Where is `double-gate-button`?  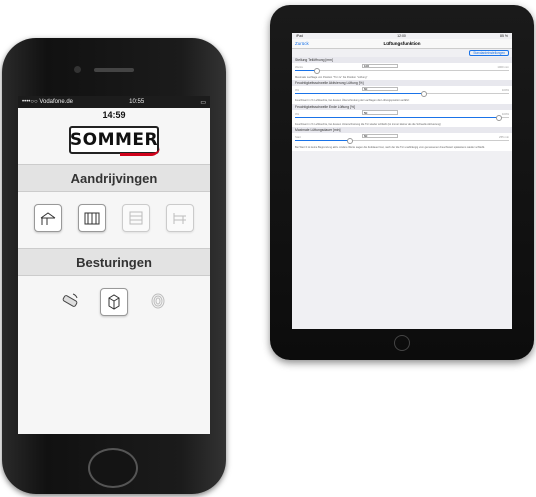 double-gate-button is located at coordinates (92, 218).